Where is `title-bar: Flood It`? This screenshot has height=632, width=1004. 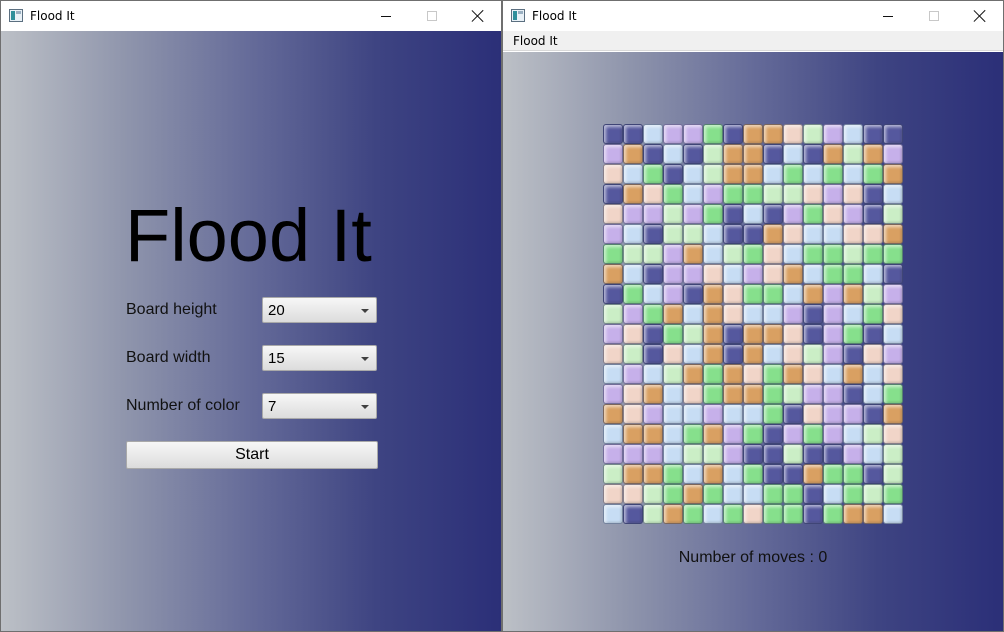 title-bar: Flood It is located at coordinates (753, 16).